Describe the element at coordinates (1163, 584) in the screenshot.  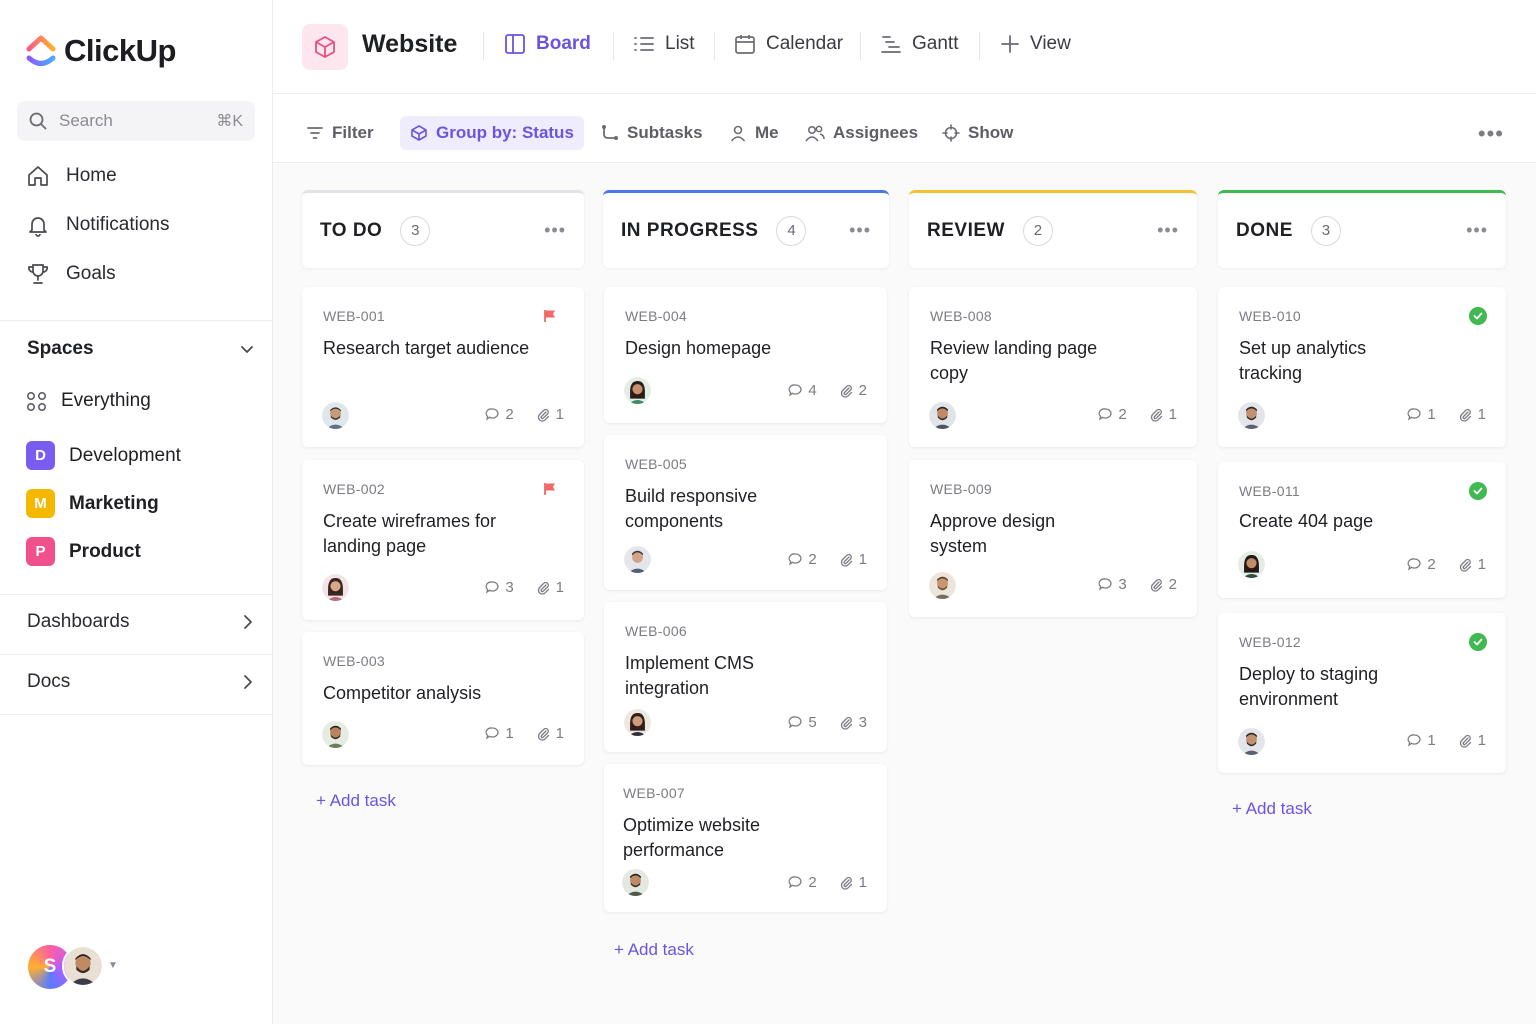
I see `attachment-count-group: 2` at that location.